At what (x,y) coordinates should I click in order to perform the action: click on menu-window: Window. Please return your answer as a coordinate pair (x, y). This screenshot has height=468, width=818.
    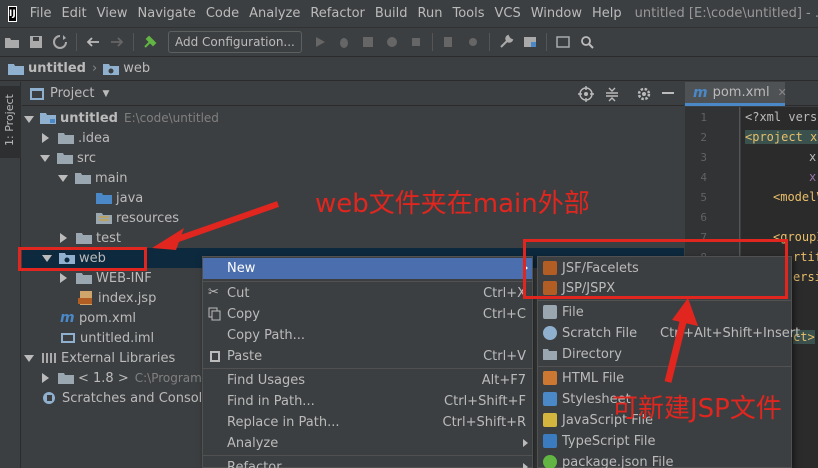
    Looking at the image, I should click on (556, 14).